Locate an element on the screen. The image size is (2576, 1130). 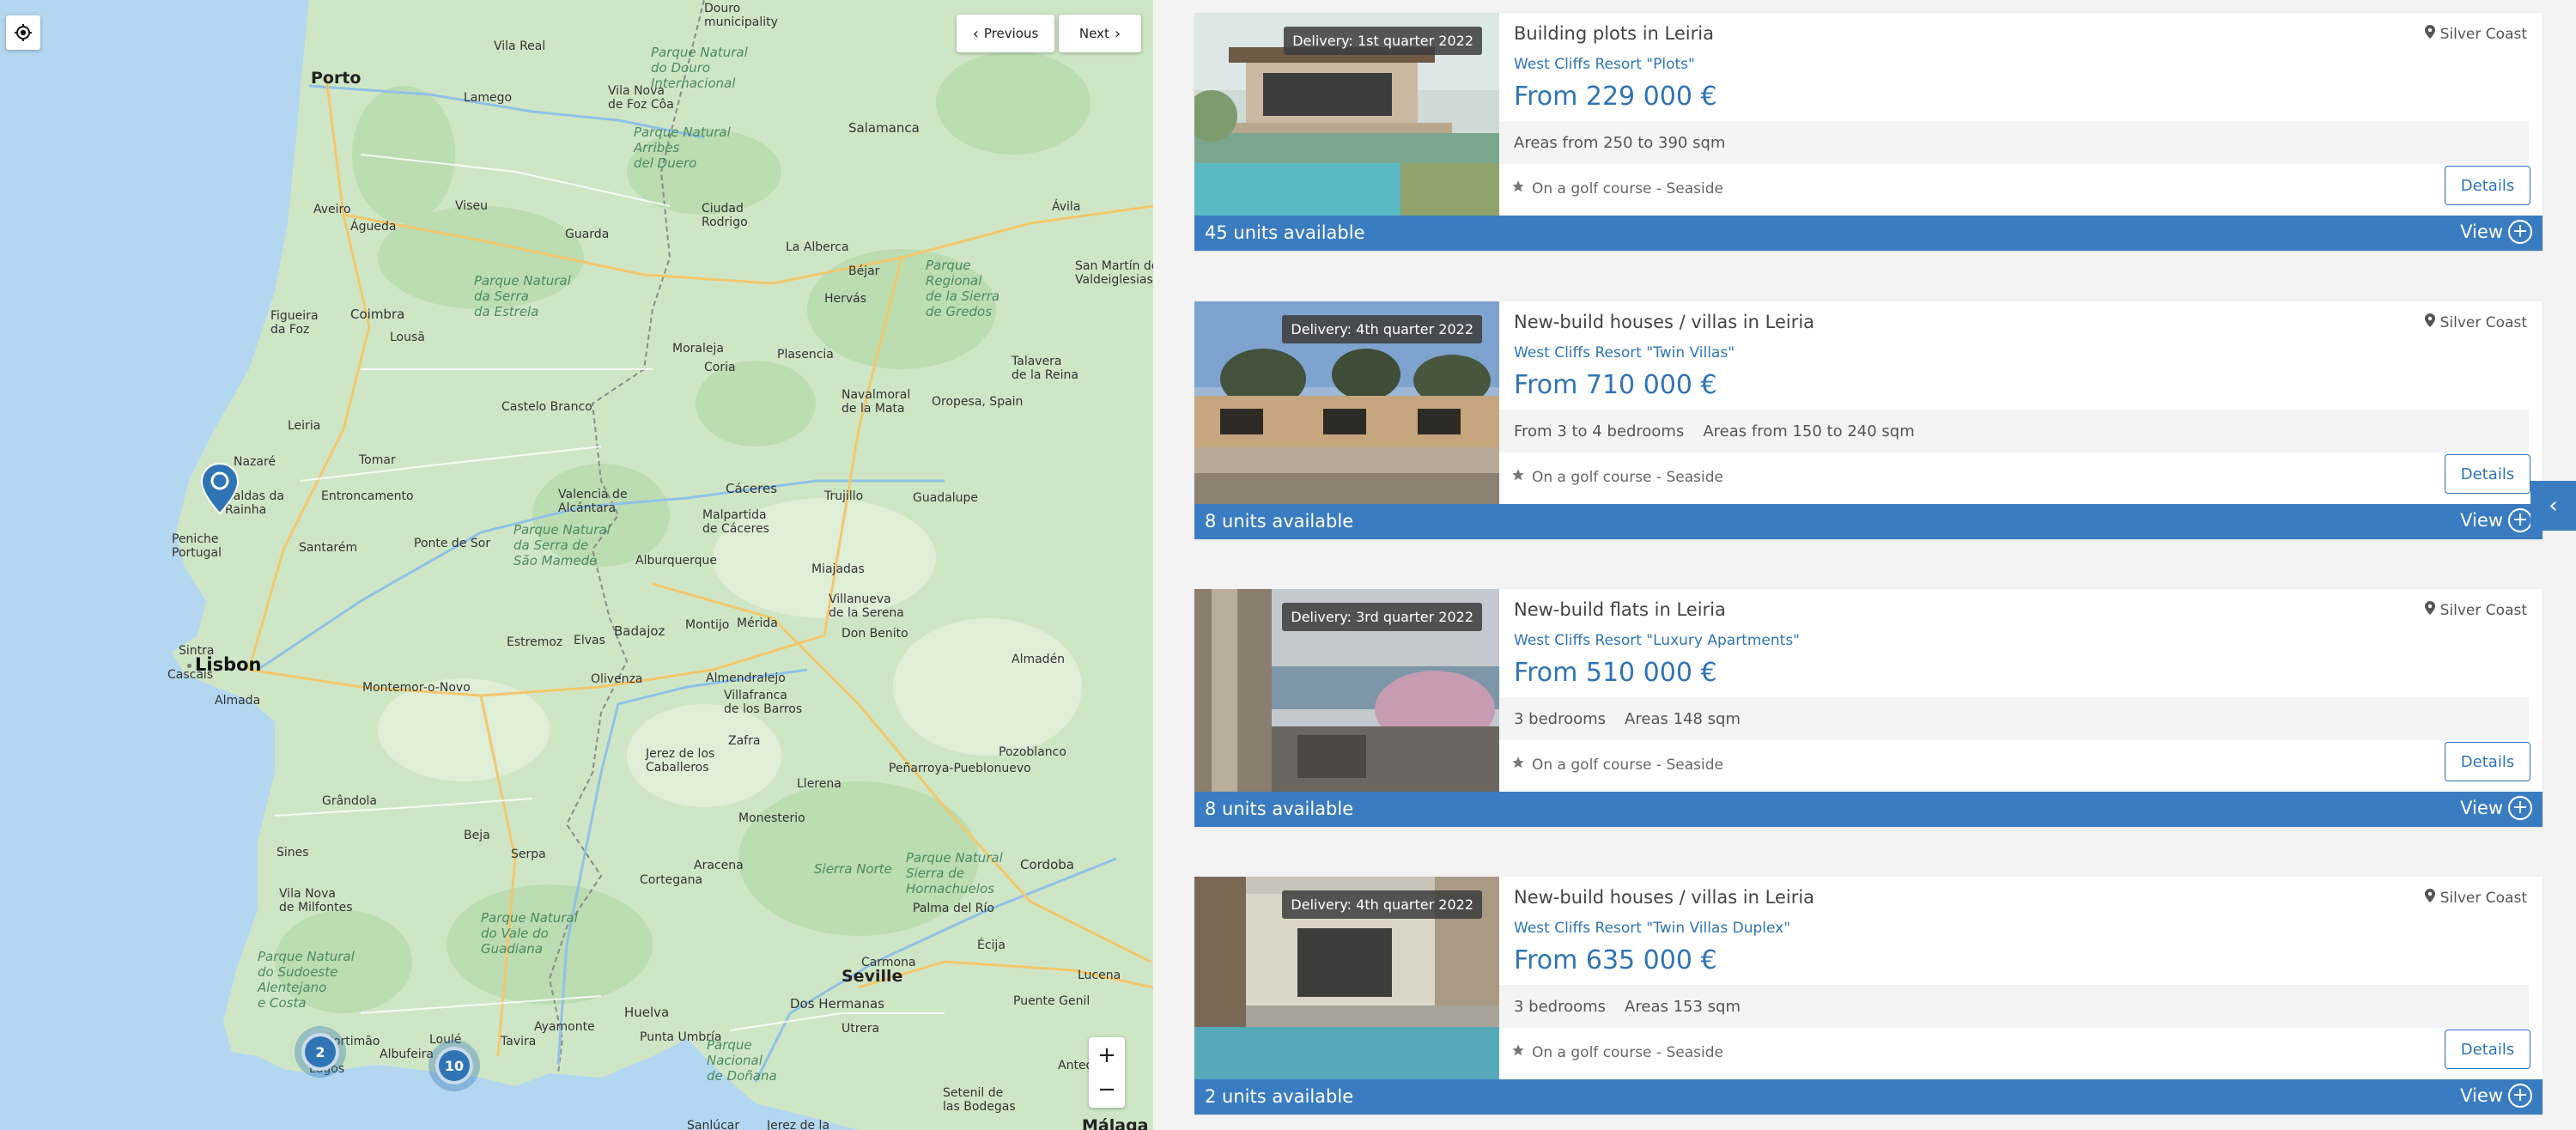
map-pin-icon is located at coordinates (2429, 34).